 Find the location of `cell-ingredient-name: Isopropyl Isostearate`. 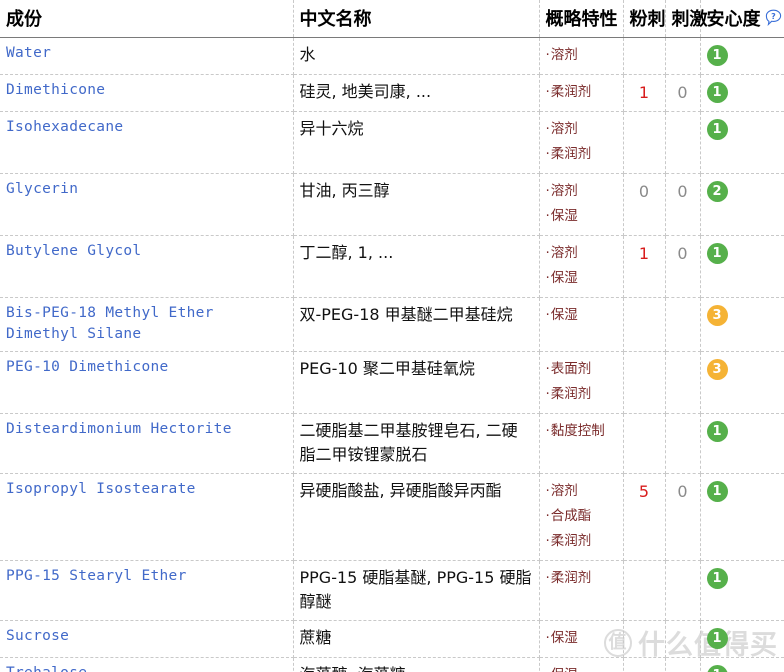

cell-ingredient-name: Isopropyl Isostearate is located at coordinates (147, 517).